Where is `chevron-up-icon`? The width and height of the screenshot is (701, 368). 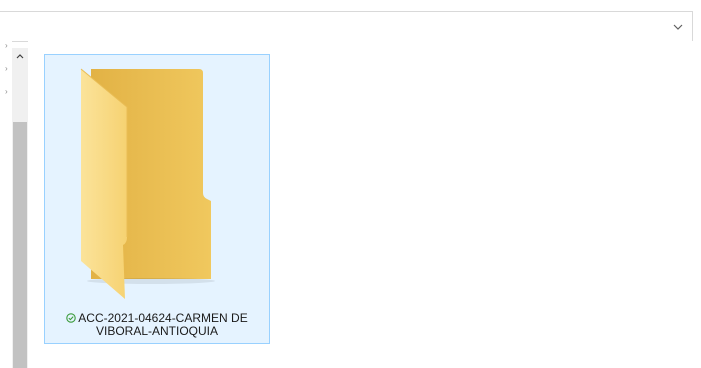 chevron-up-icon is located at coordinates (20, 55).